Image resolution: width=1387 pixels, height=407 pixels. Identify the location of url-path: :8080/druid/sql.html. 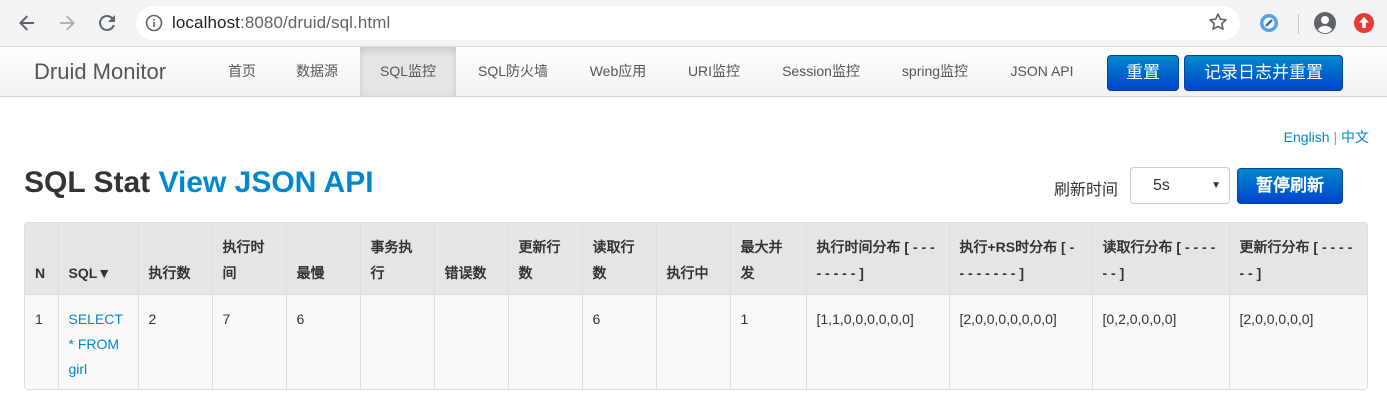
(315, 22).